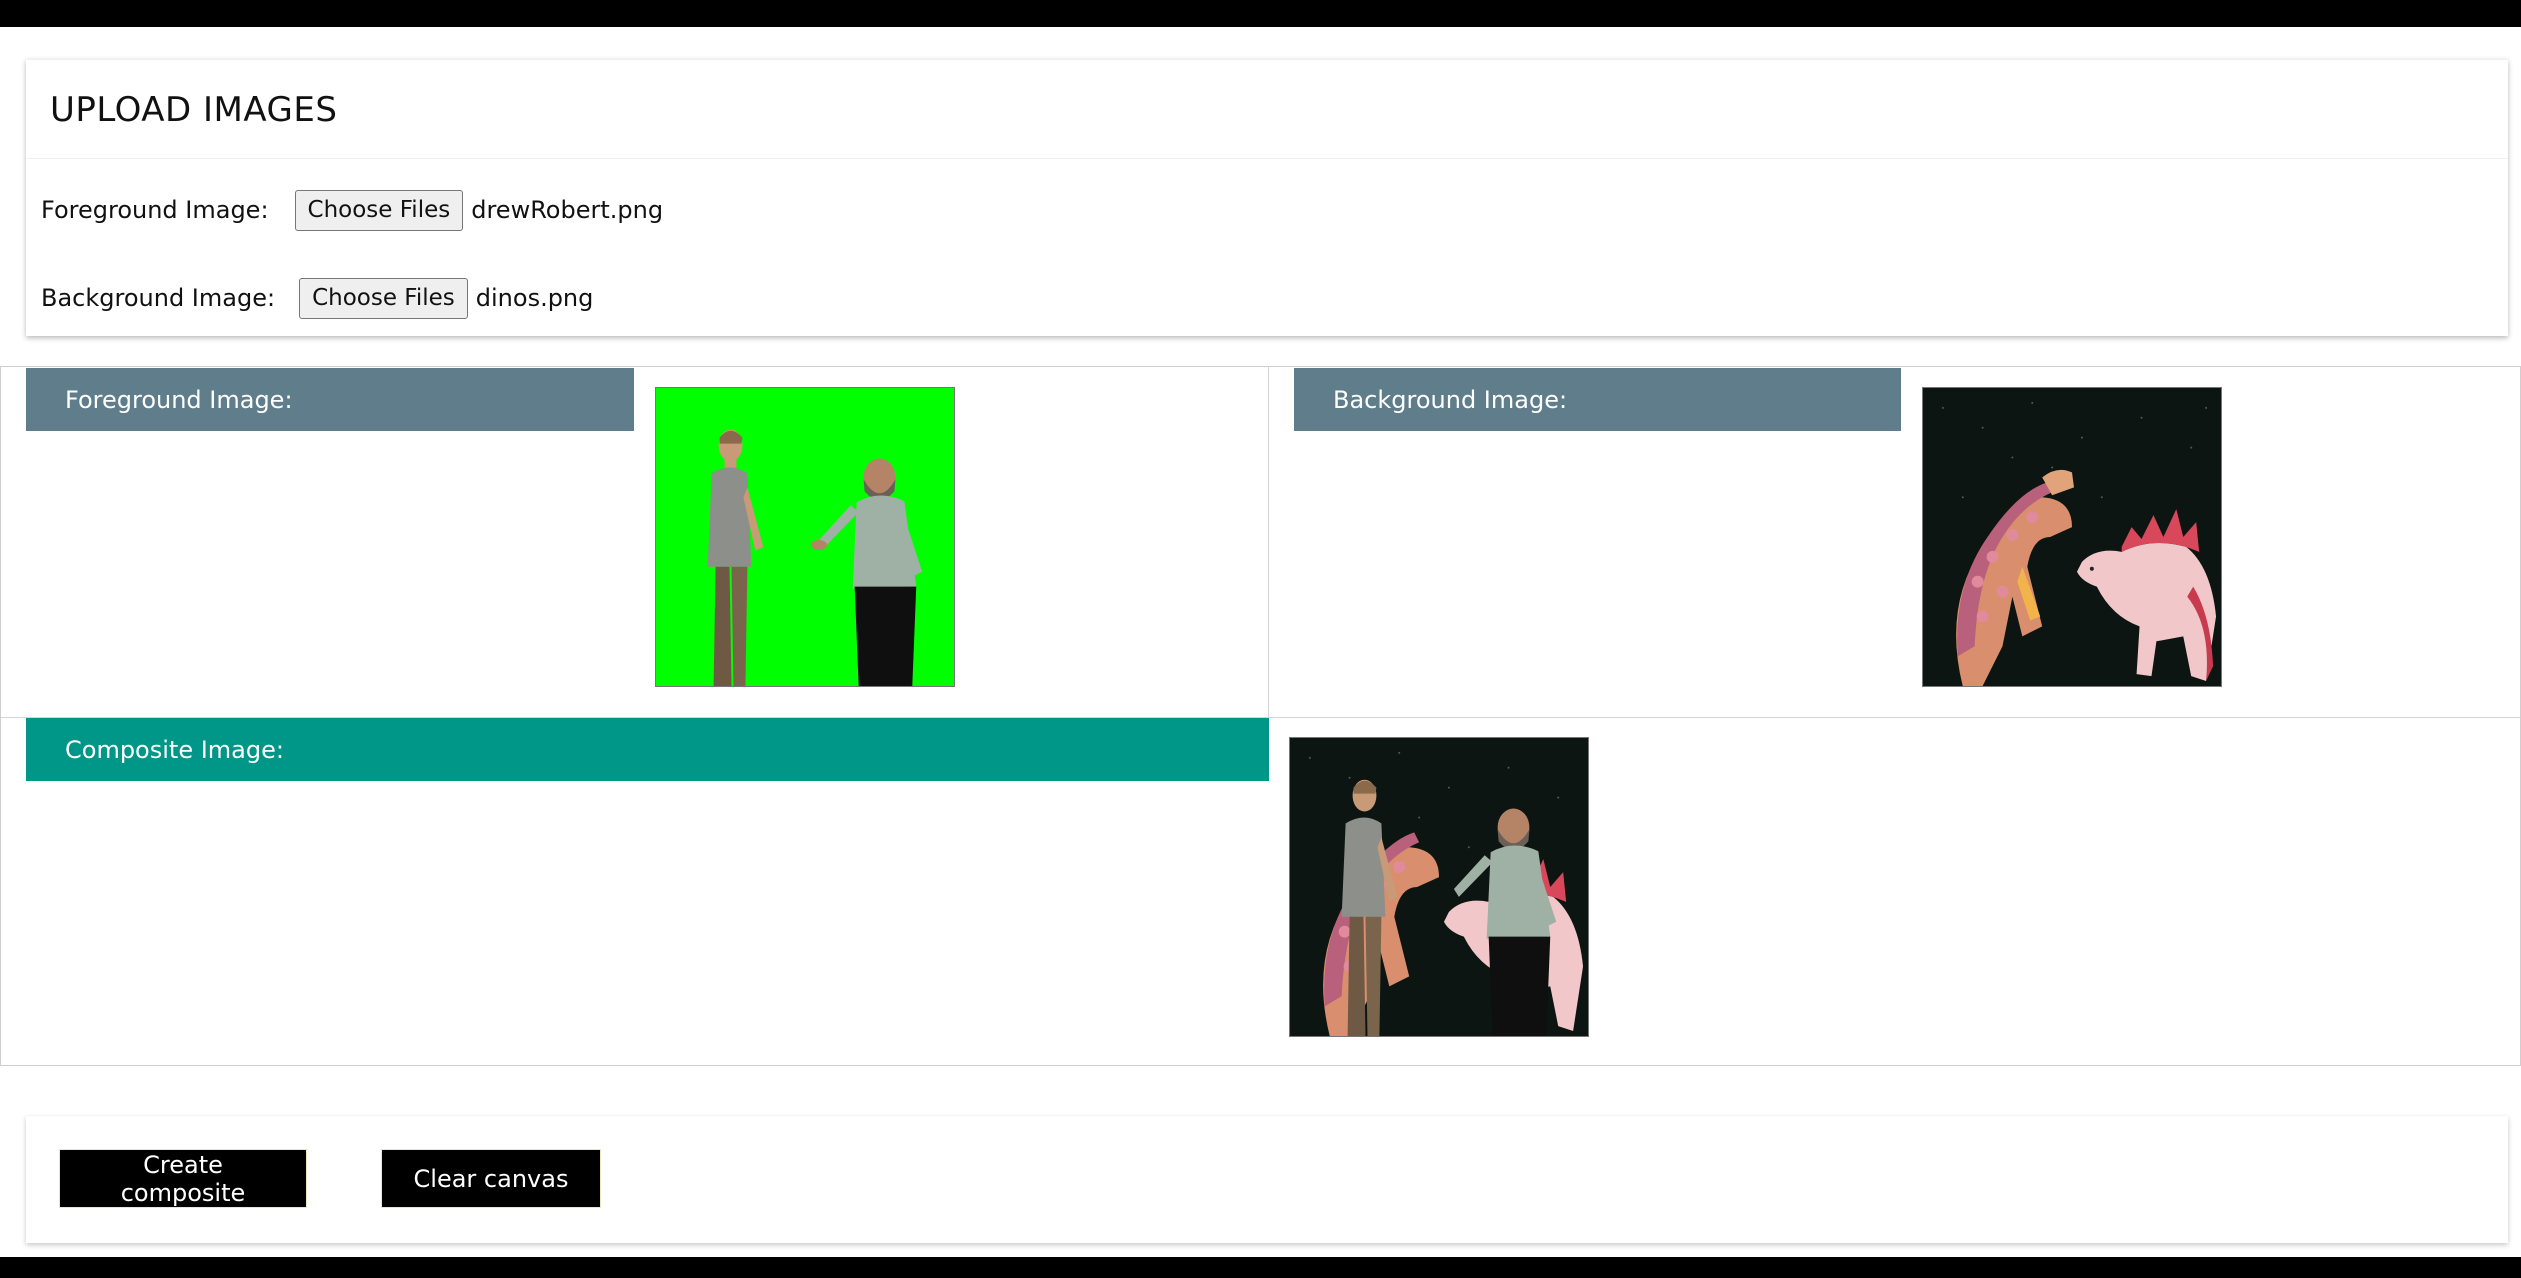 Image resolution: width=2521 pixels, height=1278 pixels. Describe the element at coordinates (567, 210) in the screenshot. I see `foreground-file-name: drewRobert.png` at that location.